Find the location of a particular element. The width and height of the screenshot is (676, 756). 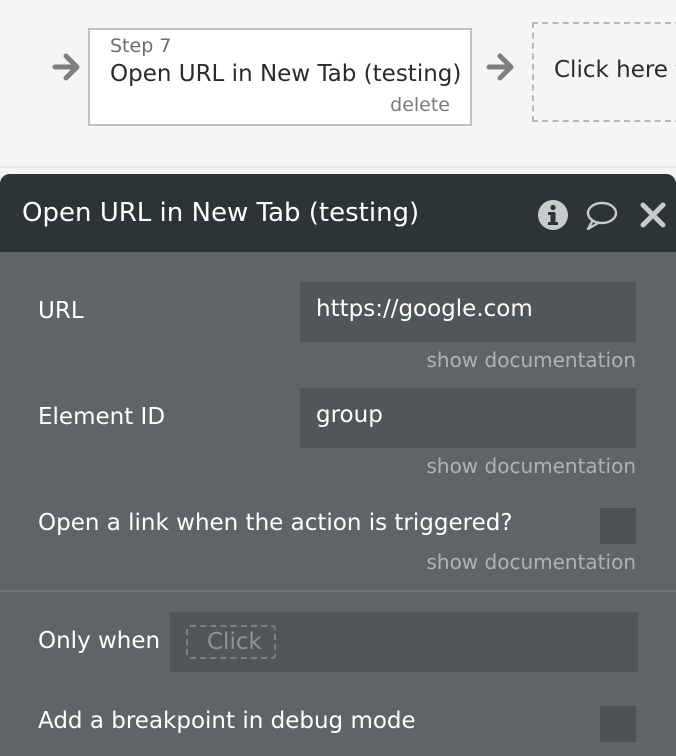

only-when-label: Only when is located at coordinates (99, 641).